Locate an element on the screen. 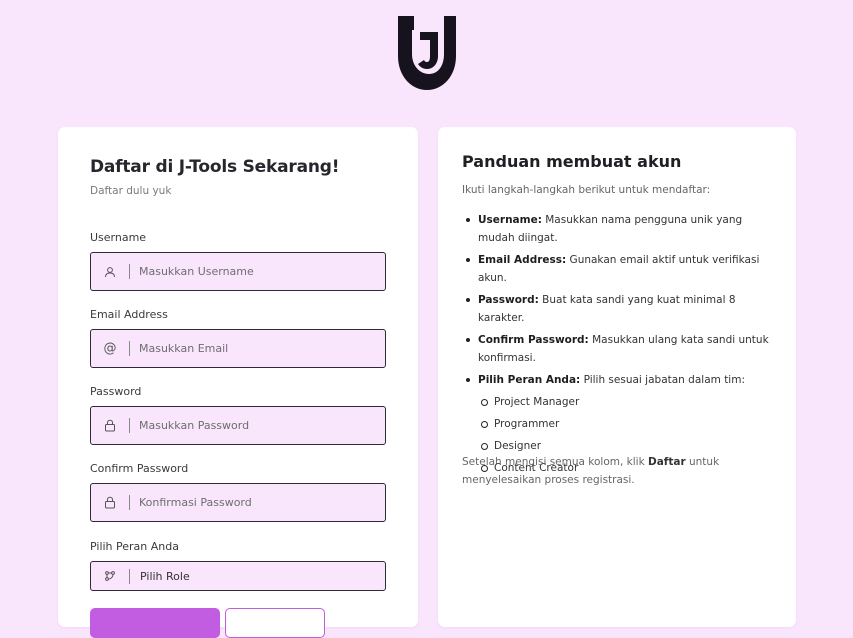 The height and width of the screenshot is (638, 853). username-input is located at coordinates (254, 271).